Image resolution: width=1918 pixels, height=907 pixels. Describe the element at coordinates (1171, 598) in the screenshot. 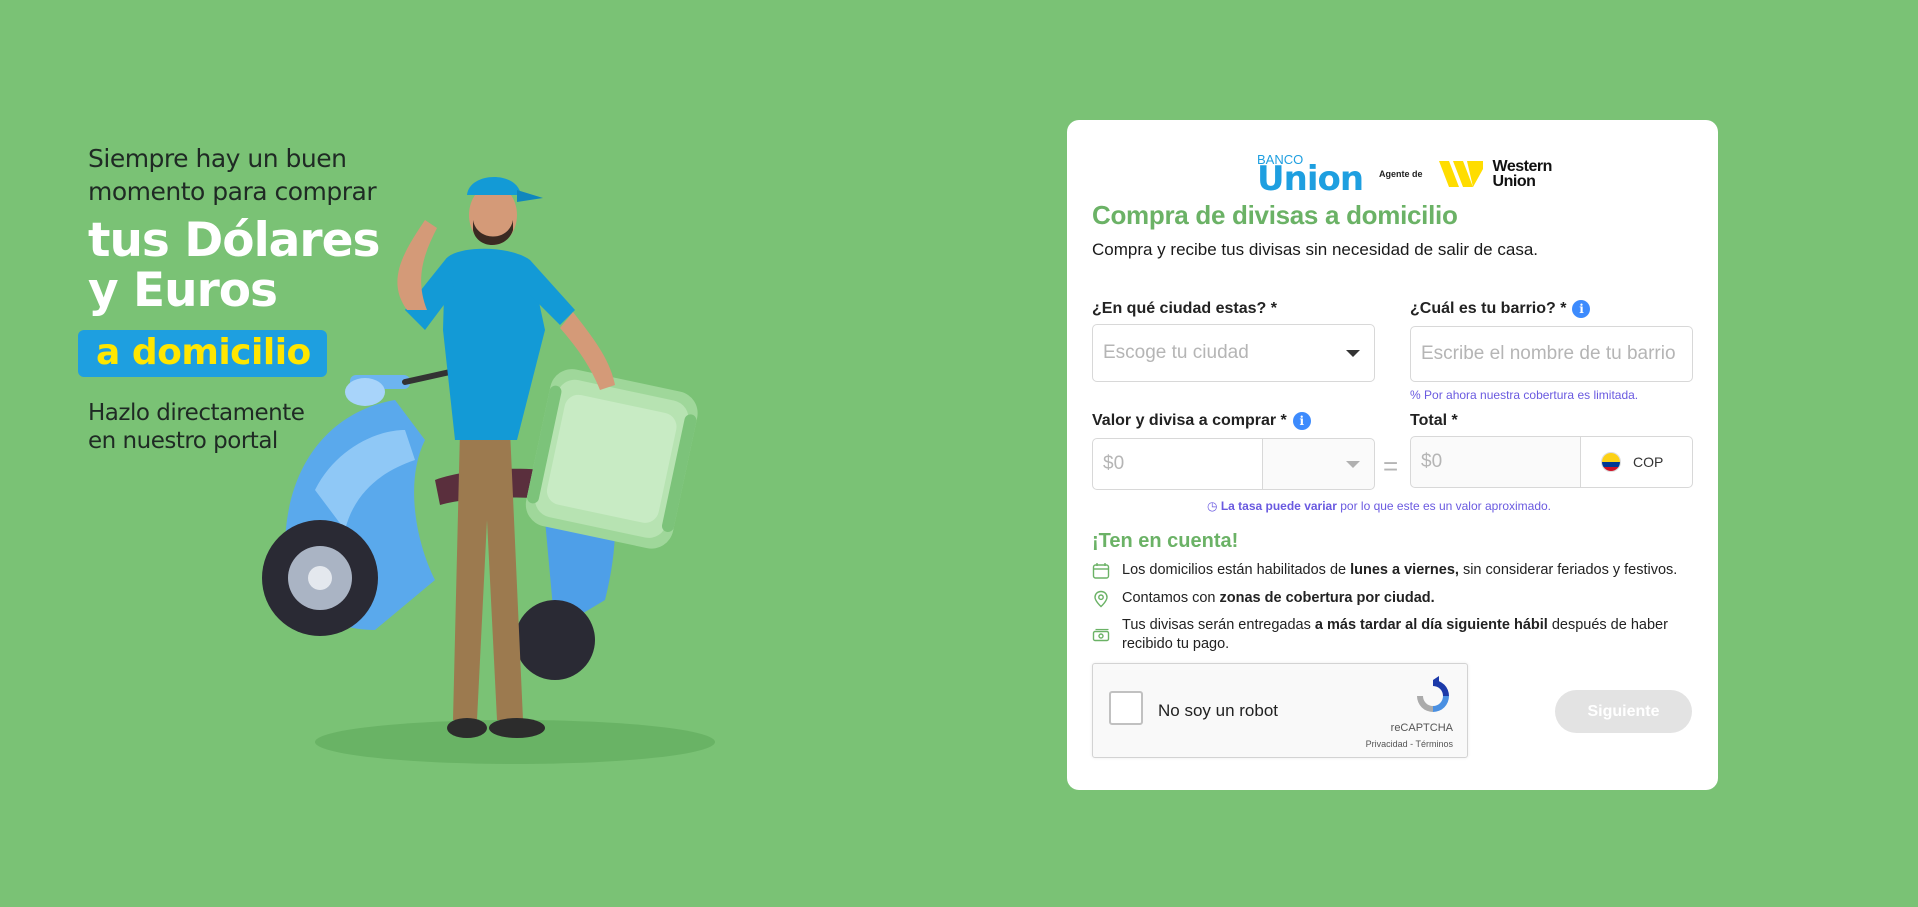

I see `notice-zones-pre: Contamos con` at that location.